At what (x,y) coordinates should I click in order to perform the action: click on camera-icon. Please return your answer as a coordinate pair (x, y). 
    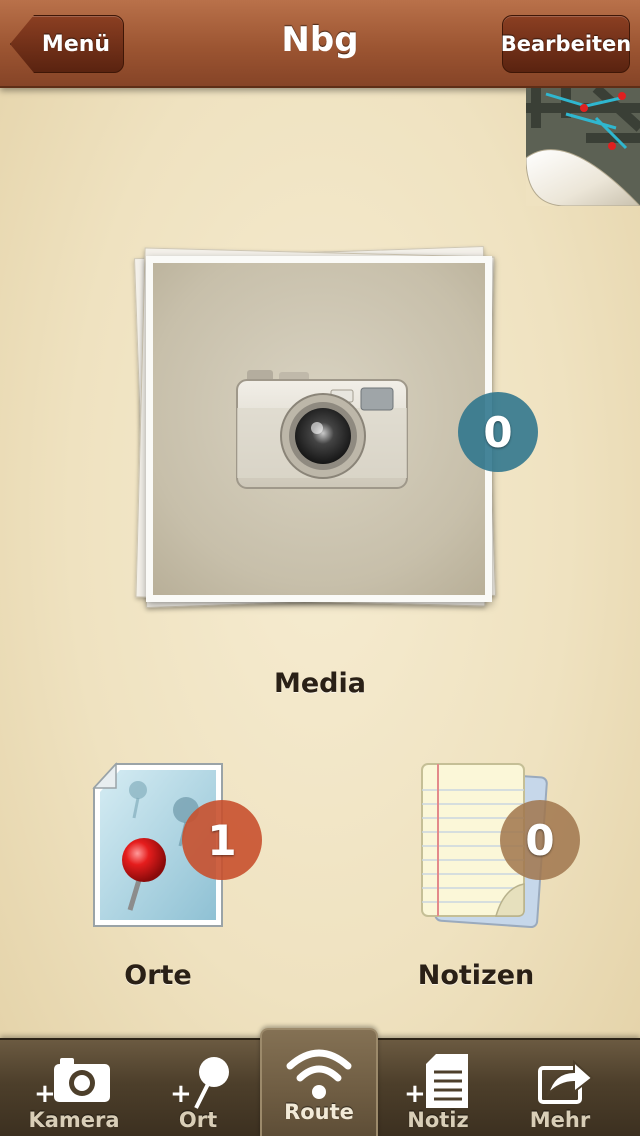
    Looking at the image, I should click on (322, 429).